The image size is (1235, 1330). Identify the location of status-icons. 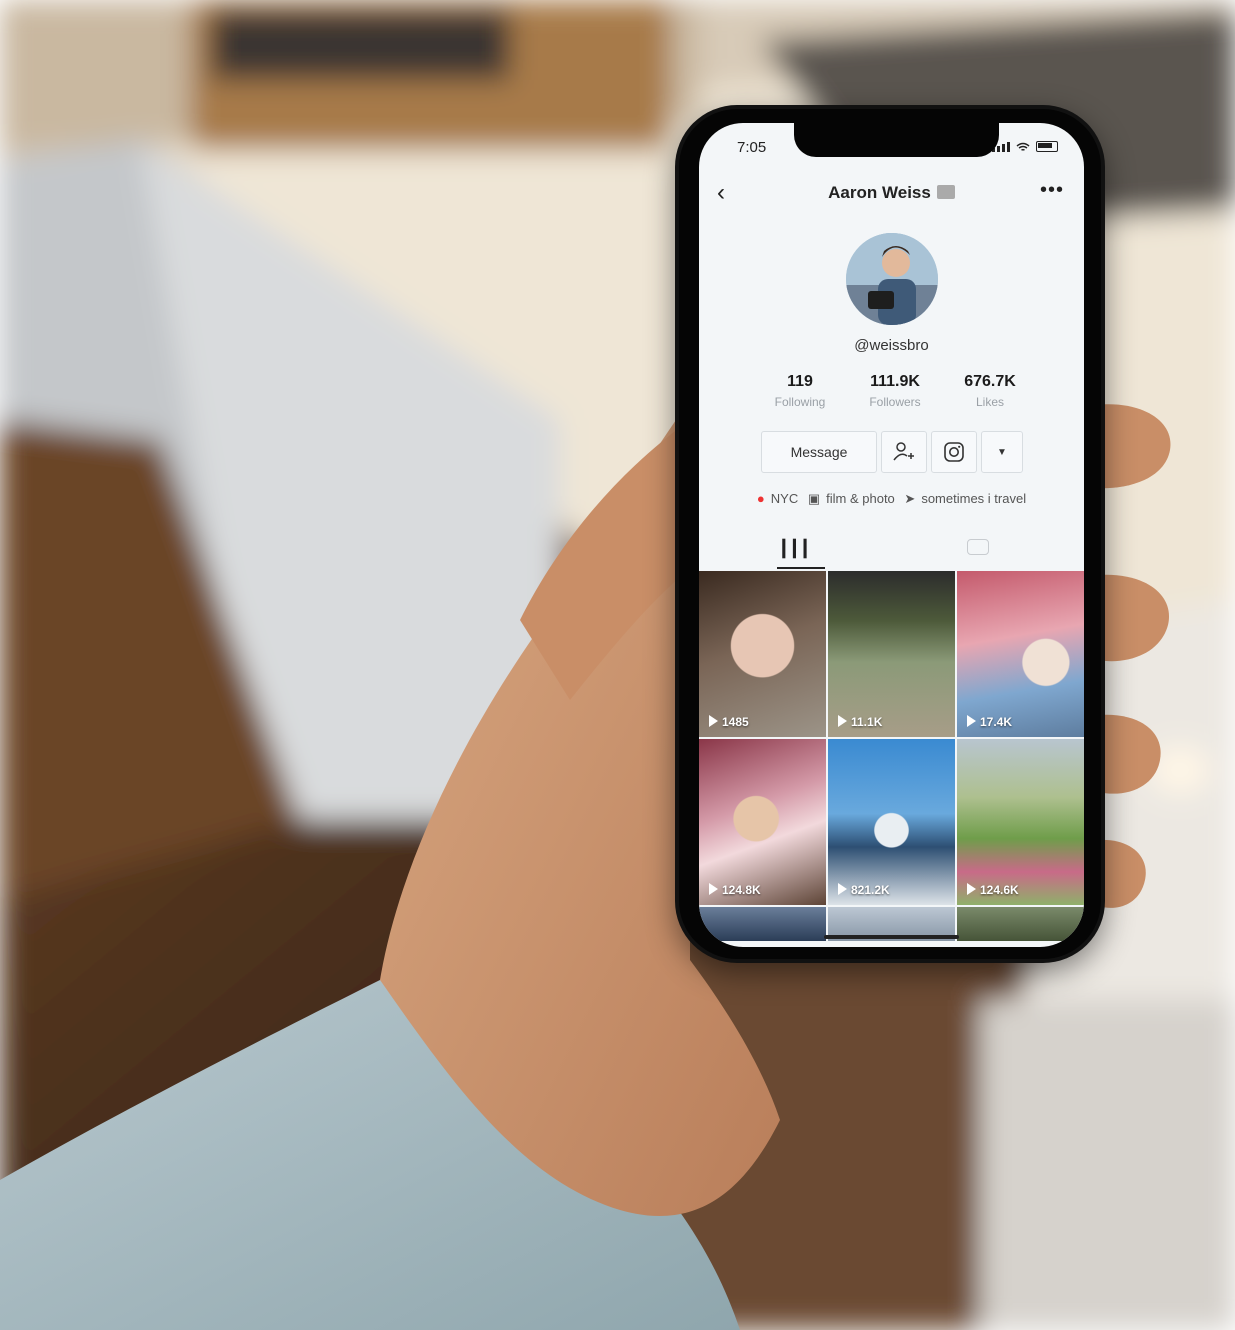
(1025, 146).